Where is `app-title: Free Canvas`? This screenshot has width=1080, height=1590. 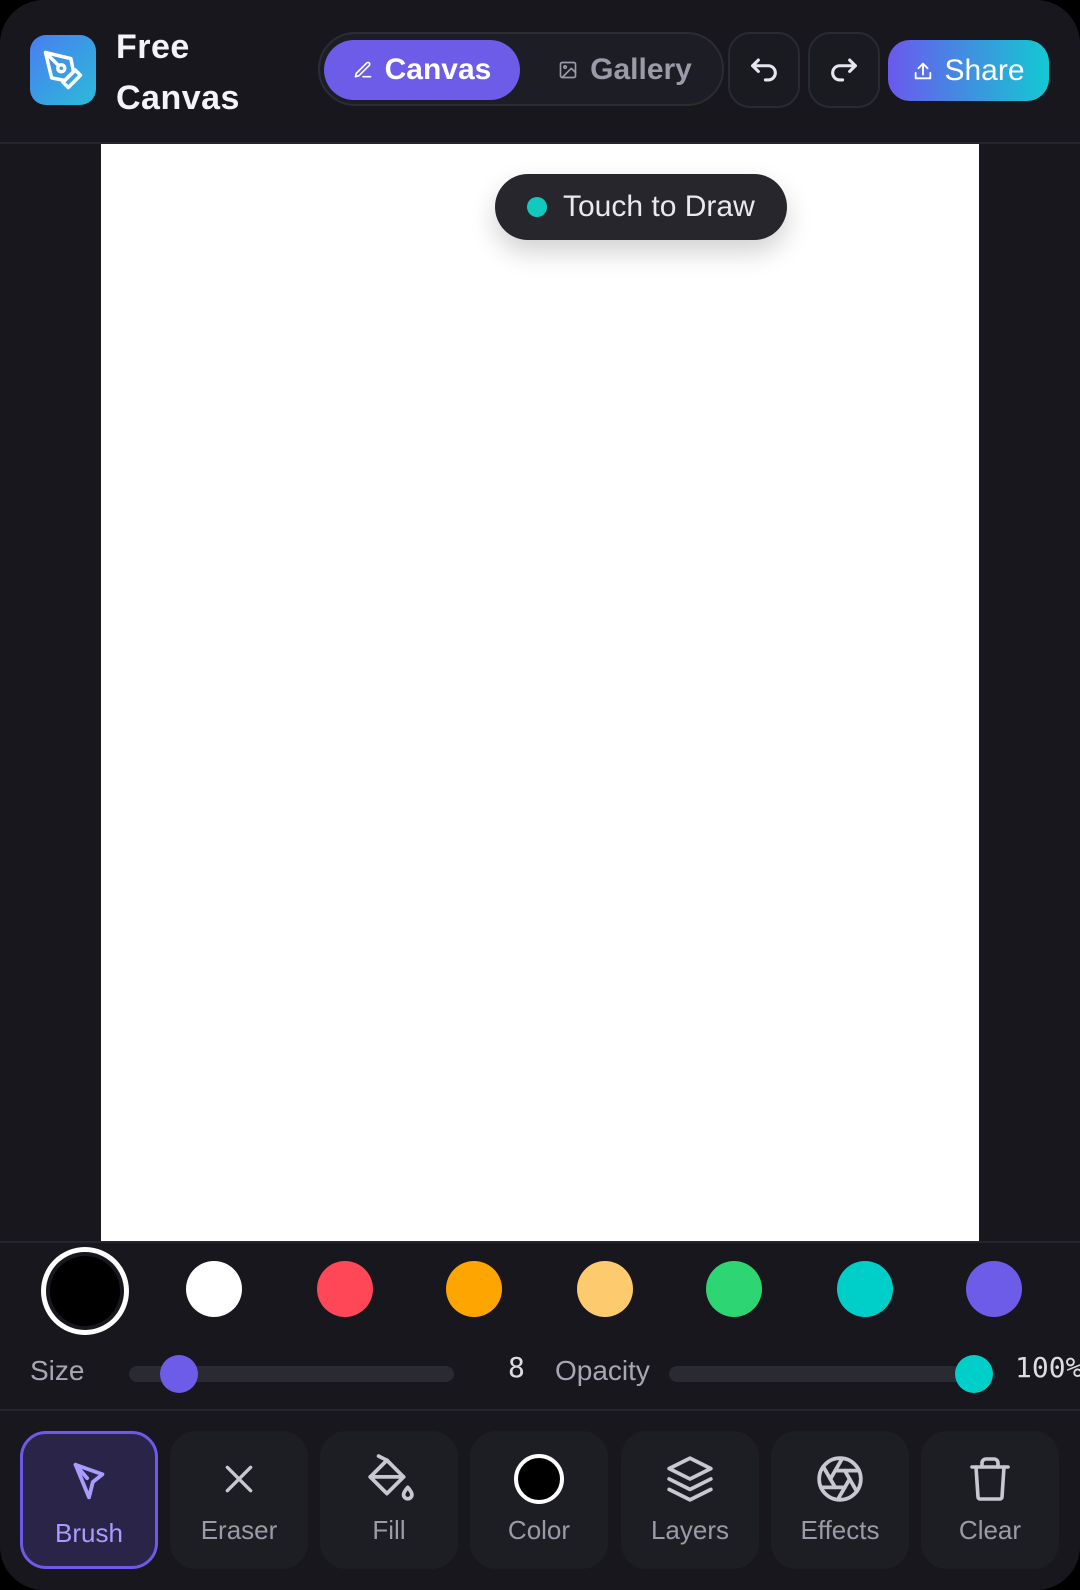
app-title: Free Canvas is located at coordinates (178, 72).